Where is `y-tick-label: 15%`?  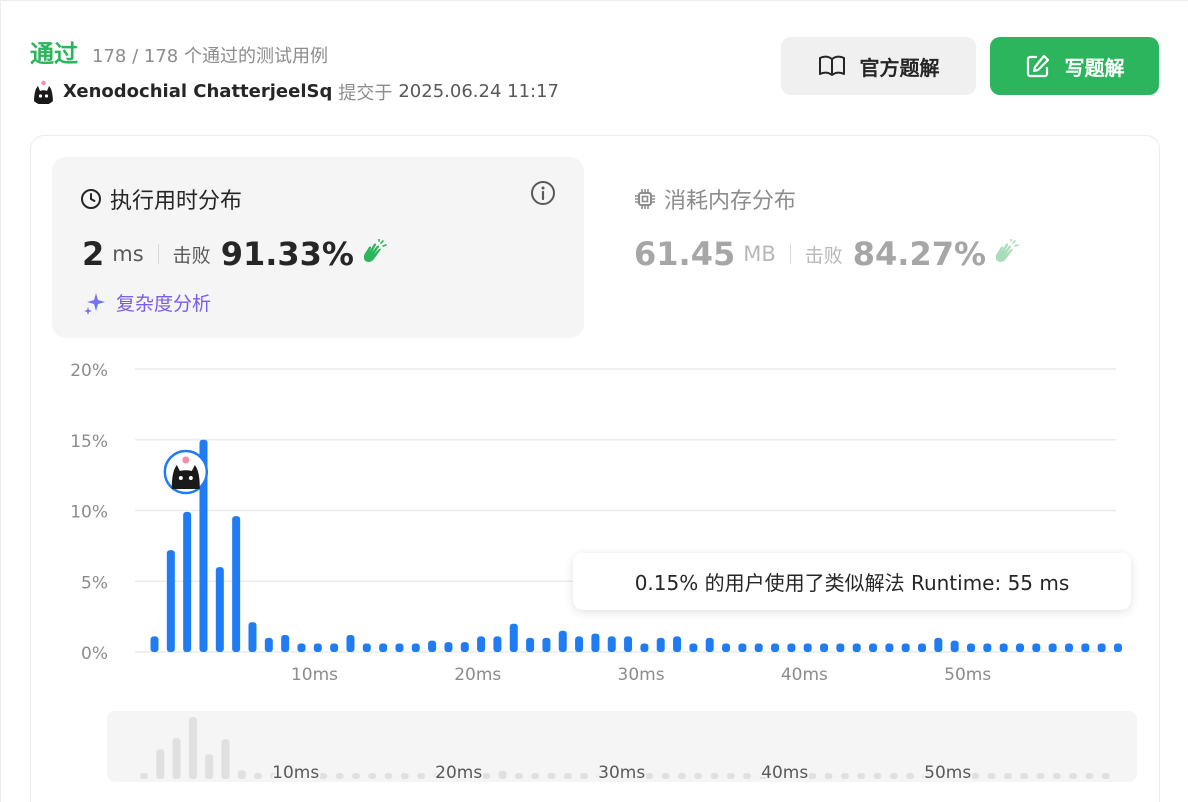
y-tick-label: 15% is located at coordinates (89, 442).